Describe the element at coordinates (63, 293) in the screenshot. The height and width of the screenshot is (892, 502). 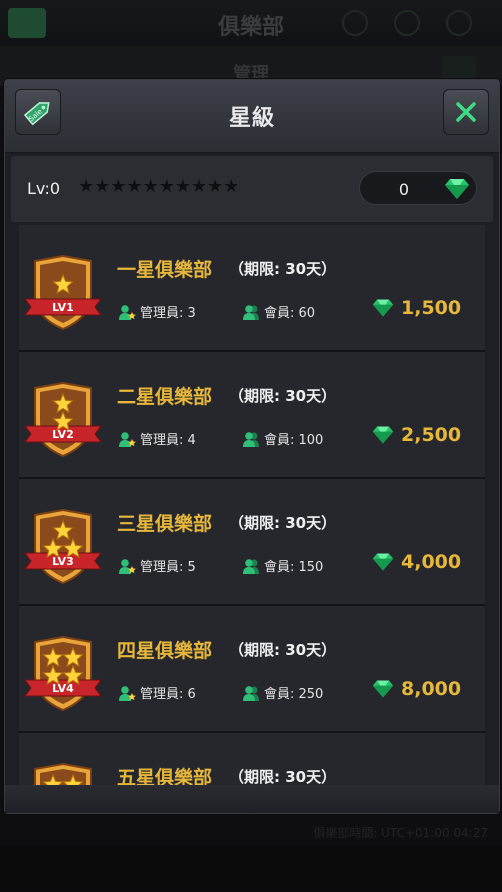
I see `level-badge-icon: LV1` at that location.